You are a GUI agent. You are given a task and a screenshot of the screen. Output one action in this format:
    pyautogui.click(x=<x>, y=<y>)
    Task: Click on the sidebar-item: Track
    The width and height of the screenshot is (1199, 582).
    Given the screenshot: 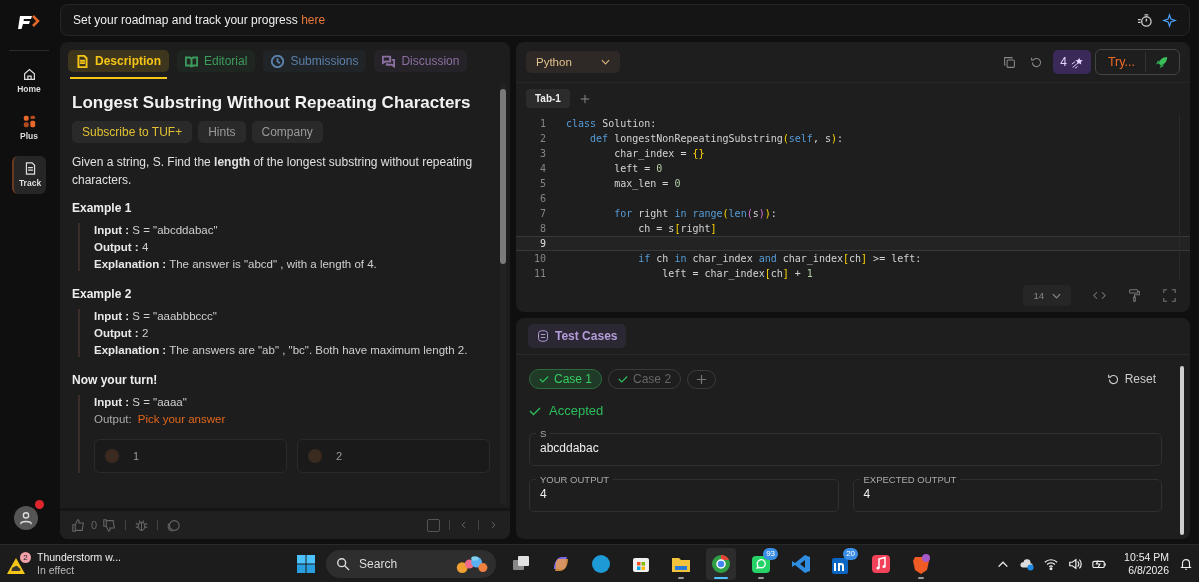 What is the action you would take?
    pyautogui.click(x=29, y=175)
    